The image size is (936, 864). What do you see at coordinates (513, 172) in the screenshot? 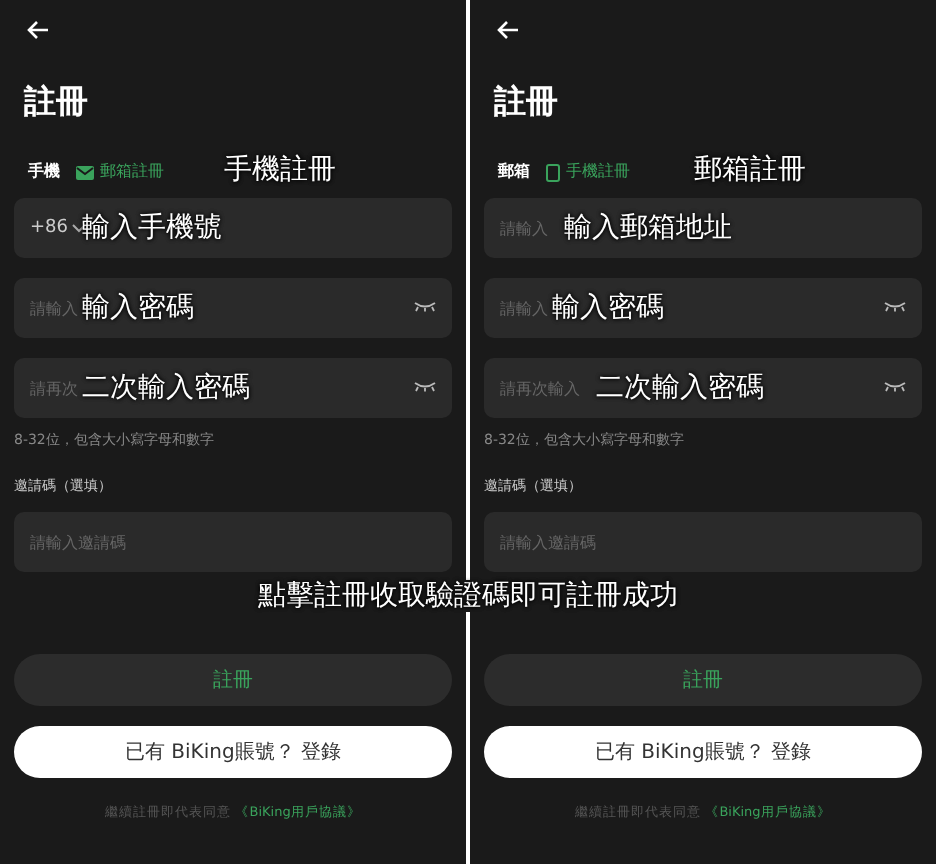
I see `tab: 郵箱` at bounding box center [513, 172].